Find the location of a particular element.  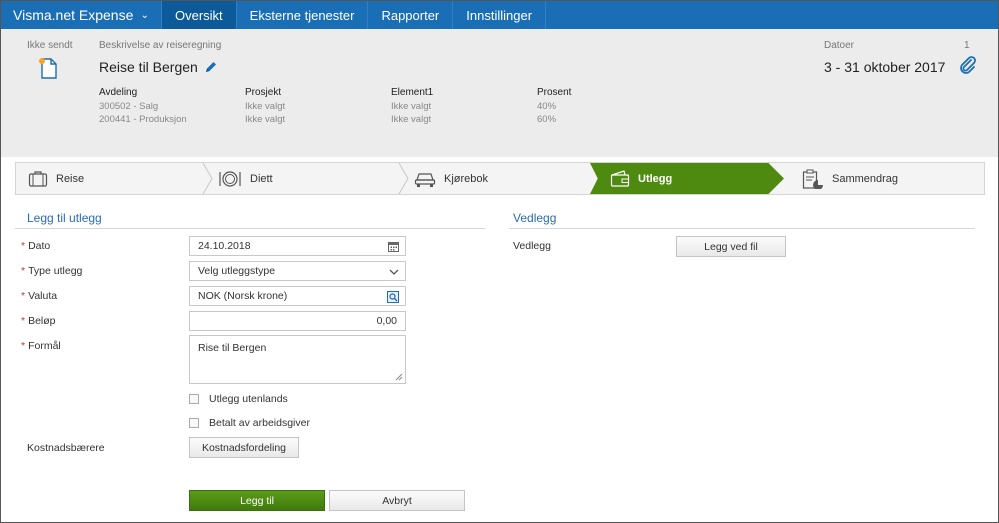

column-prosent: Prosent 40% 60% is located at coordinates (610, 106).